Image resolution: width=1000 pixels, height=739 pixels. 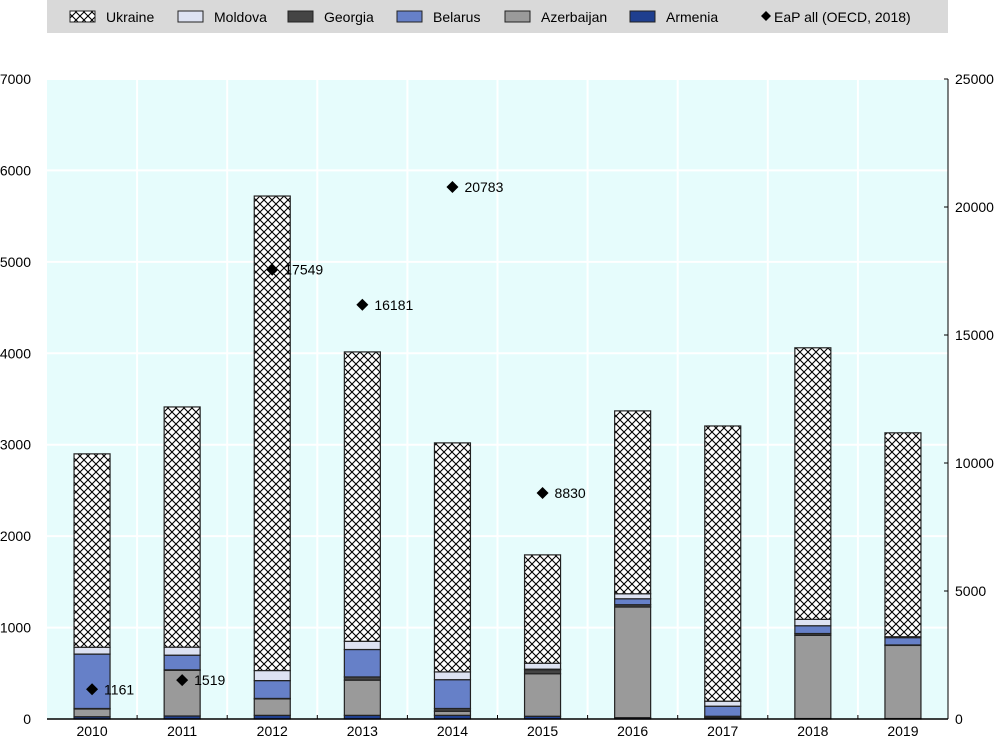 I want to click on bar-azerbaijan-2019, so click(x=903, y=682).